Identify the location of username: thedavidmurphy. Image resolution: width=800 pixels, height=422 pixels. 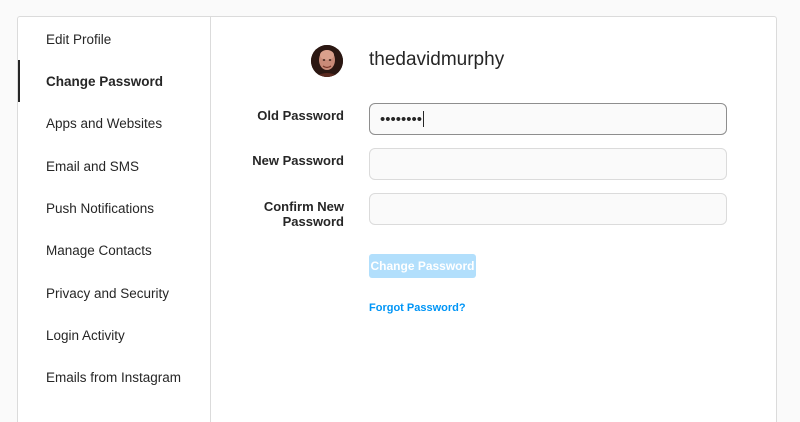
(437, 59).